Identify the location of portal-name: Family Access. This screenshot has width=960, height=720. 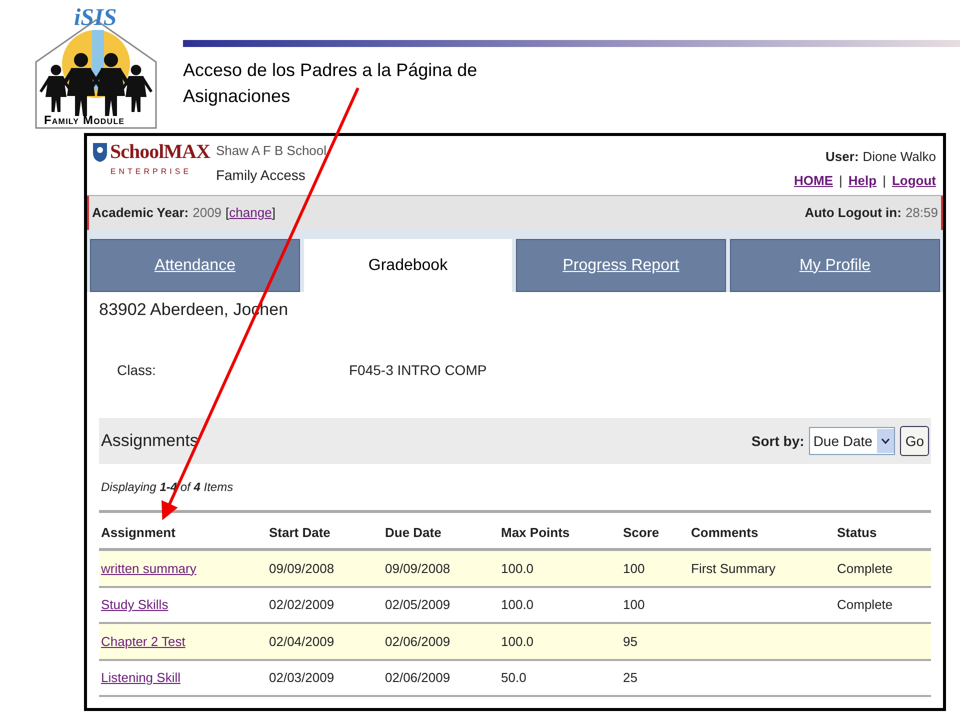
(261, 175).